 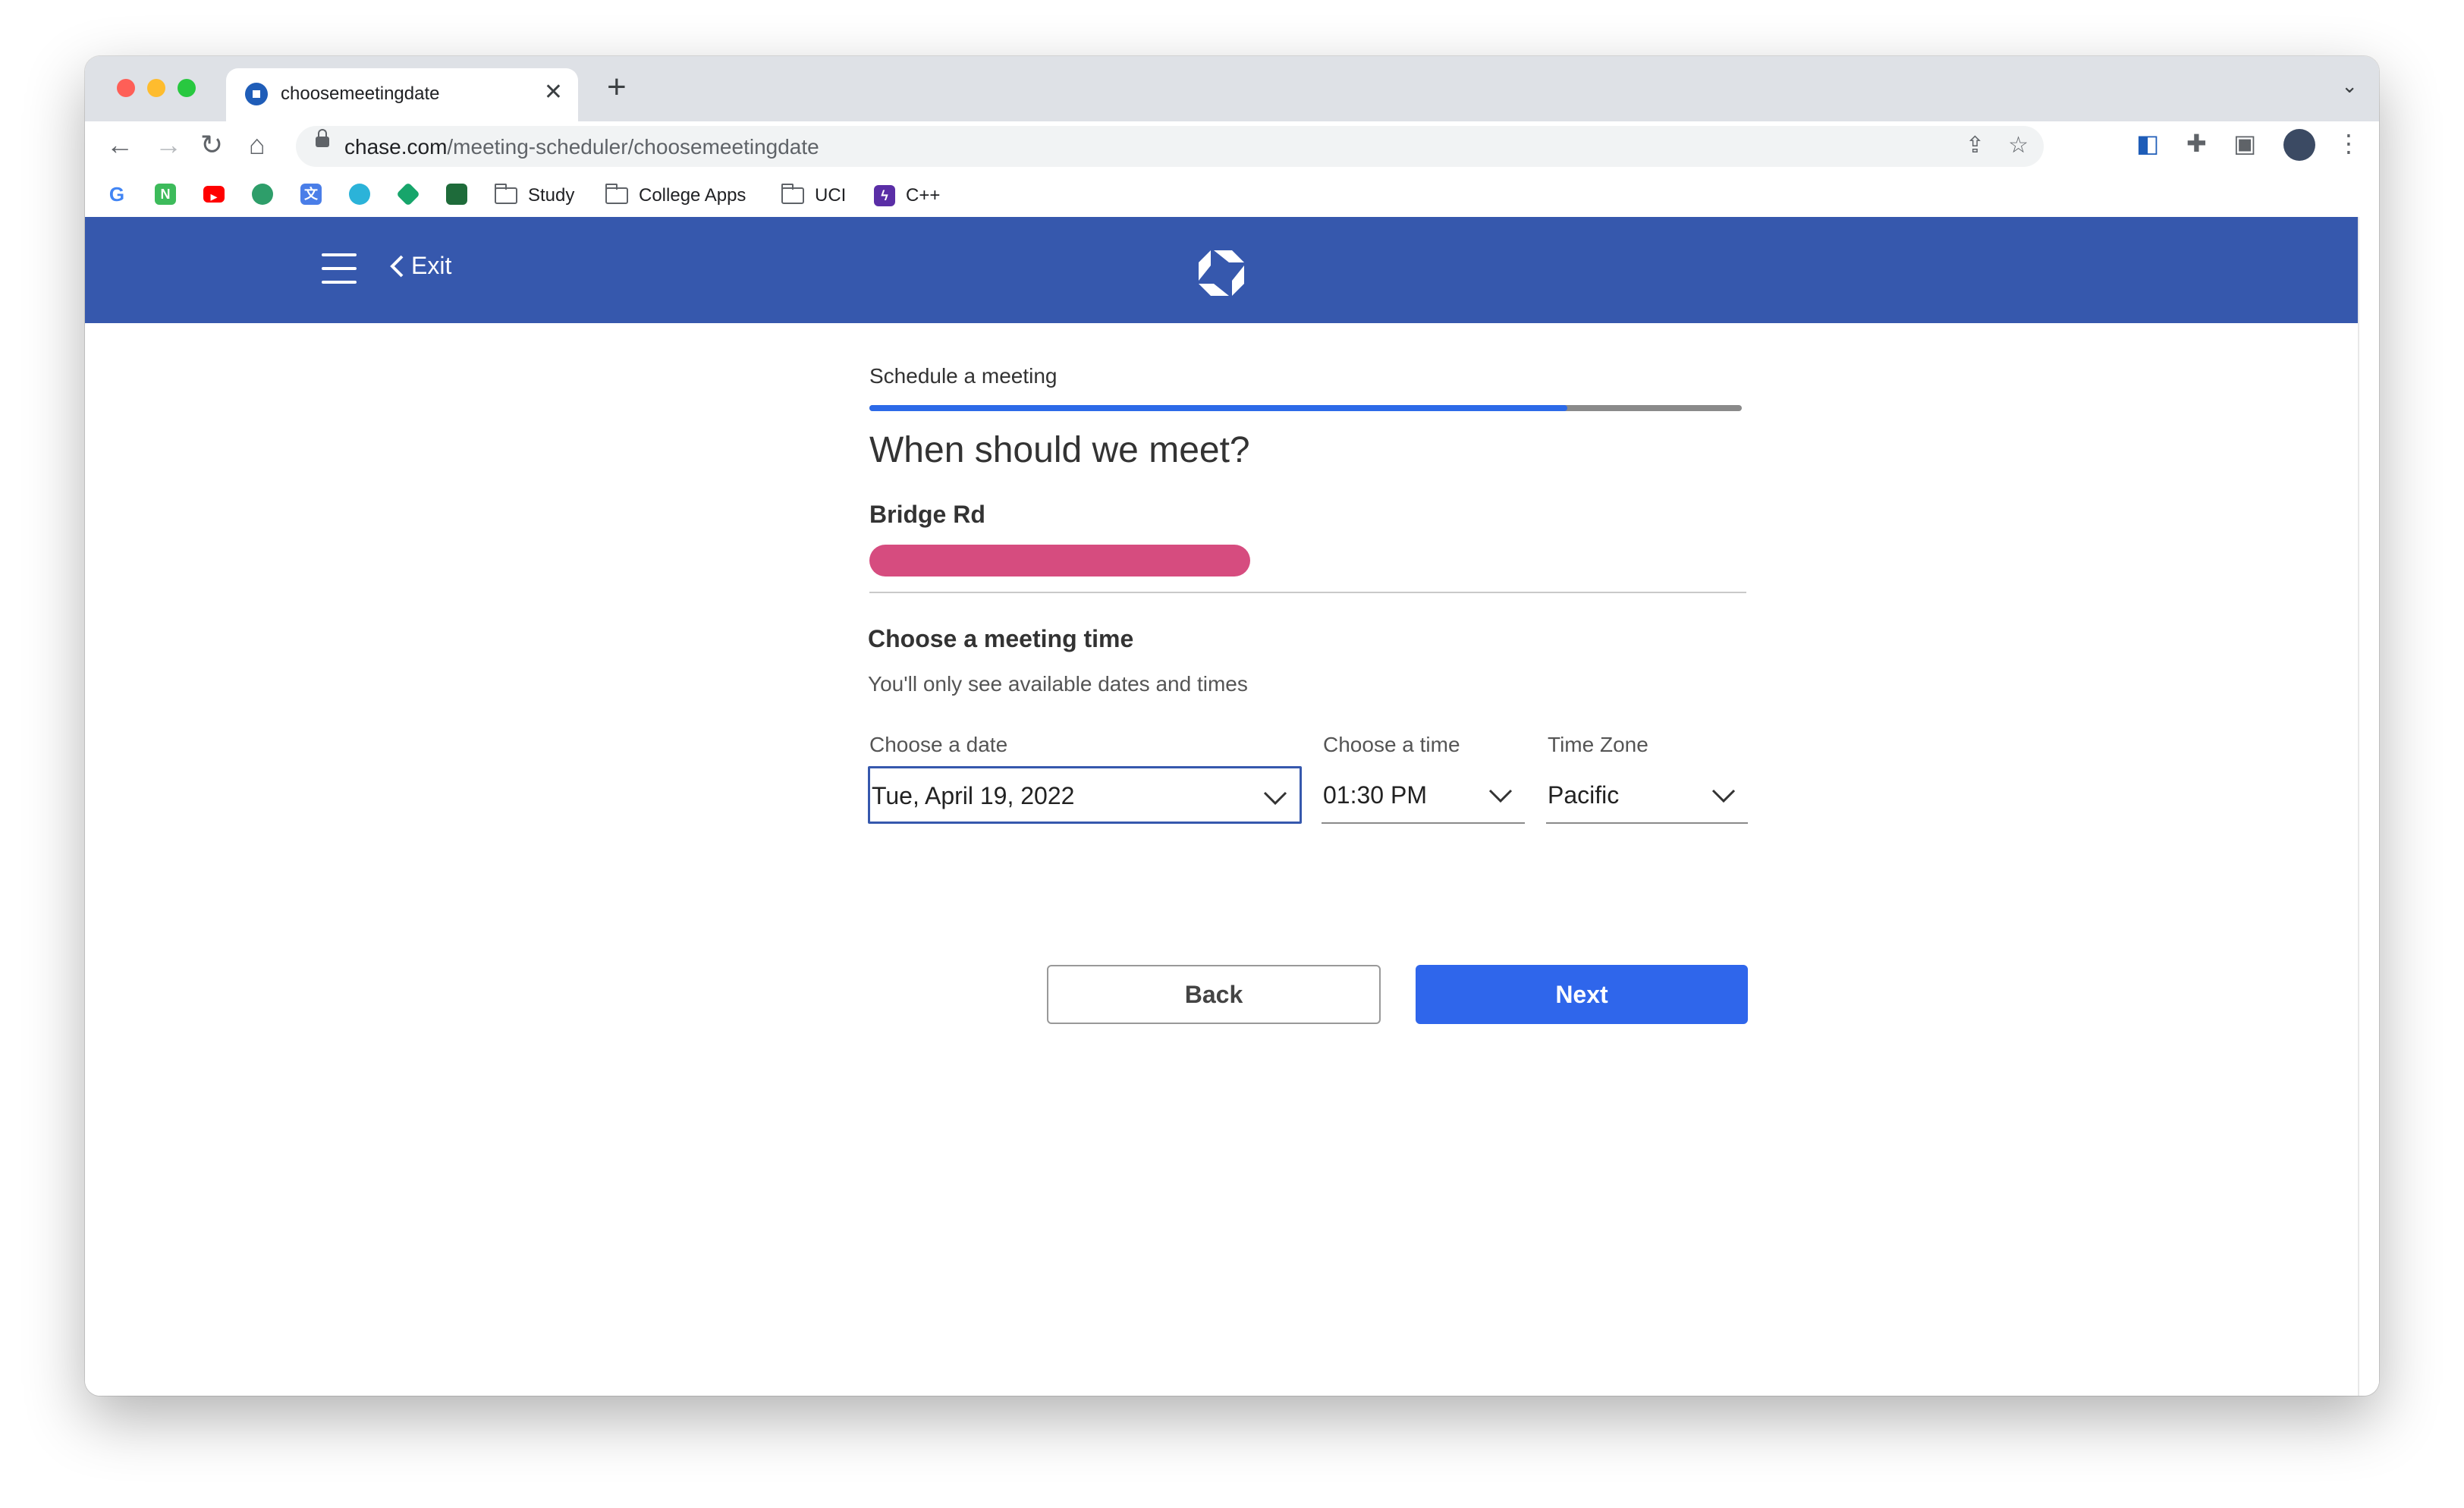 I want to click on branch-name: Bridge Rd, so click(x=927, y=514).